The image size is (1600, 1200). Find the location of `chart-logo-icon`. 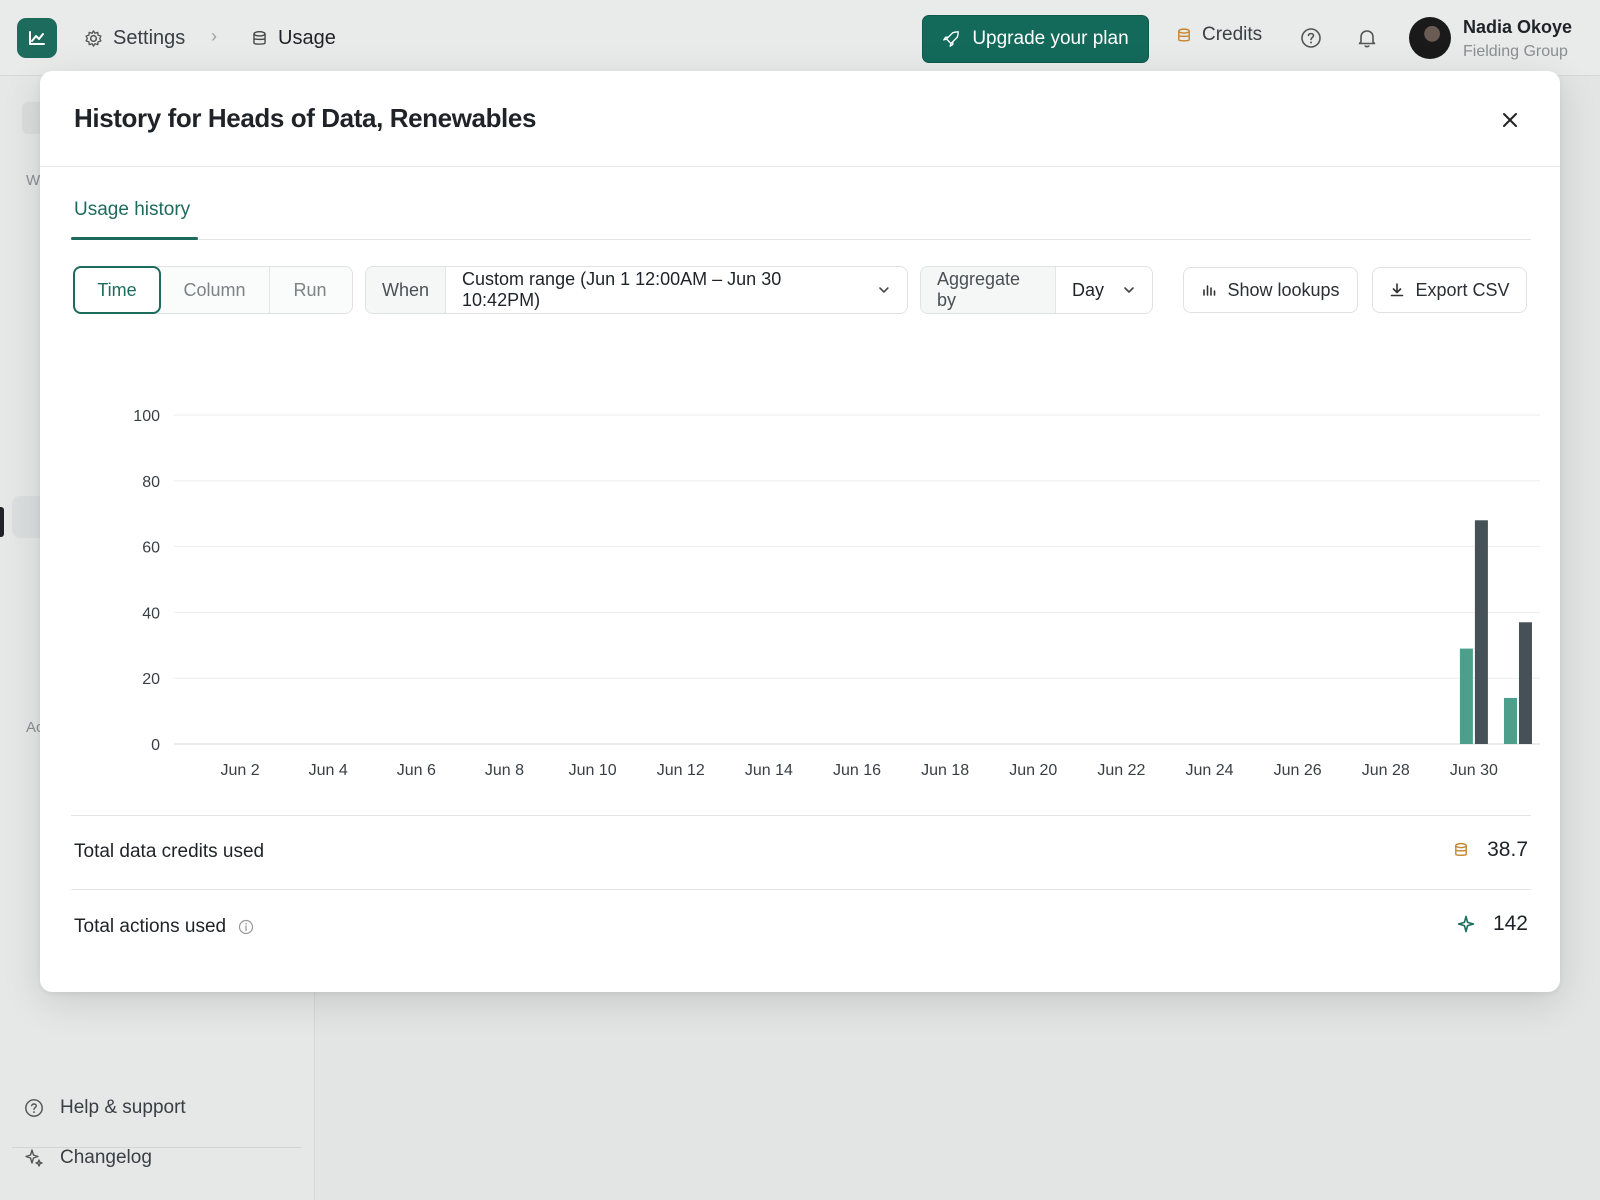

chart-logo-icon is located at coordinates (37, 38).